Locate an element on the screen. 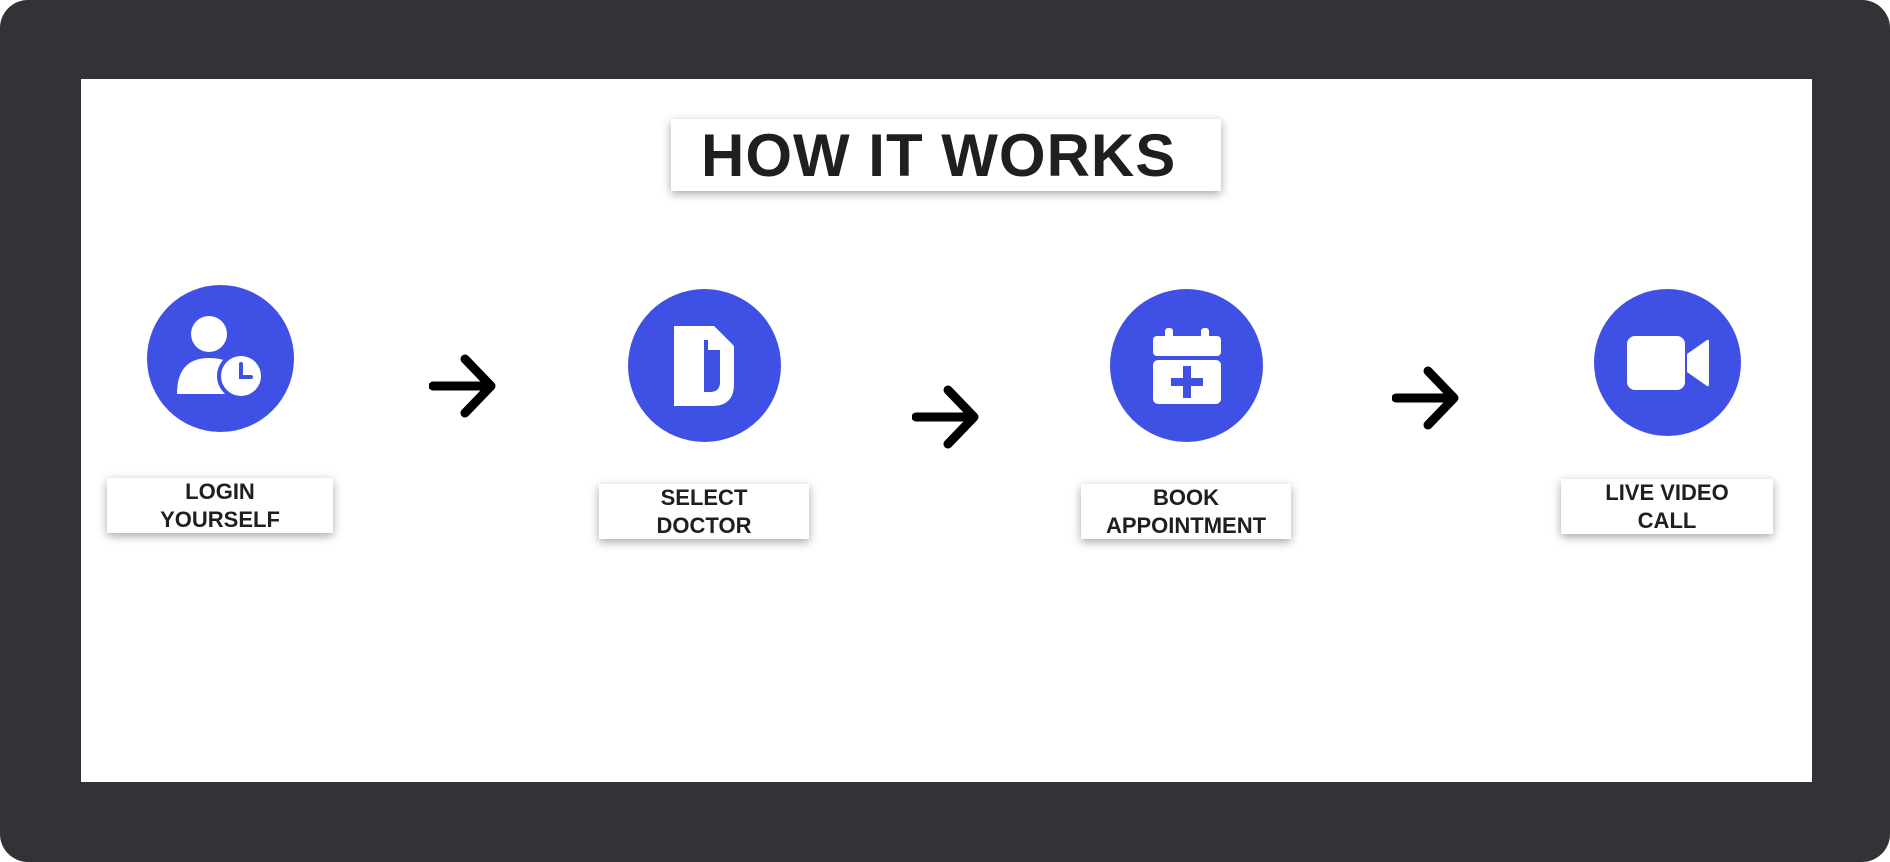 The width and height of the screenshot is (1890, 862). step-2-label: SELECT DOCTOR is located at coordinates (704, 511).